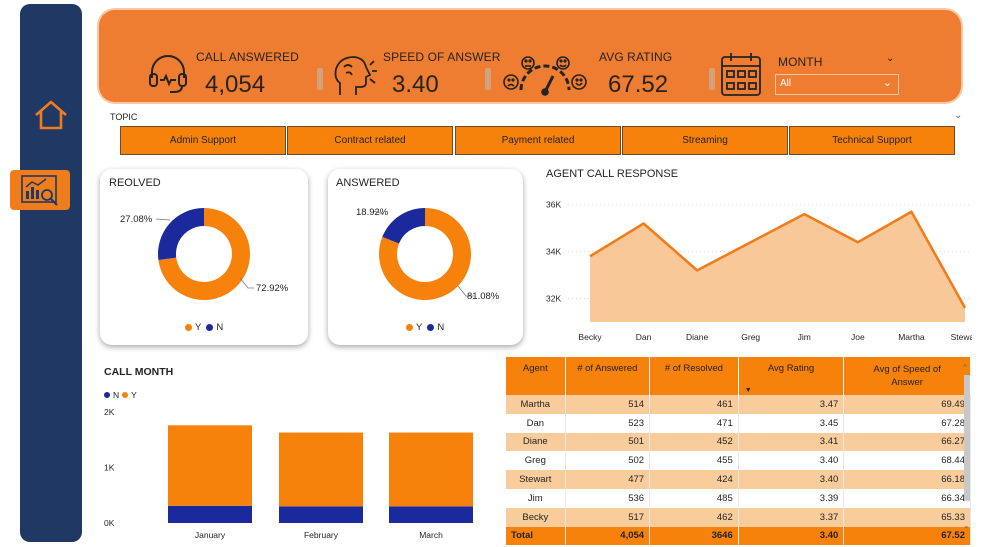 The image size is (983, 547). What do you see at coordinates (694, 498) in the screenshot?
I see `table-cell: 485` at bounding box center [694, 498].